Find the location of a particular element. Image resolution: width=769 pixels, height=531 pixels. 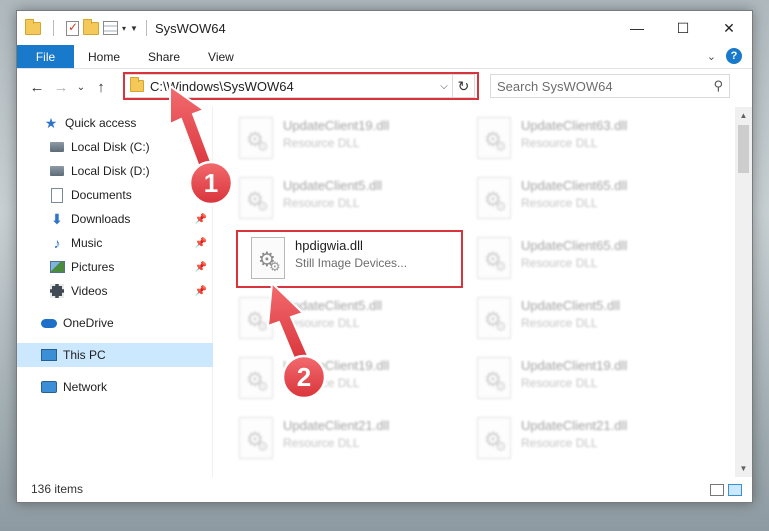

item-count: 136 items is located at coordinates (57, 489).